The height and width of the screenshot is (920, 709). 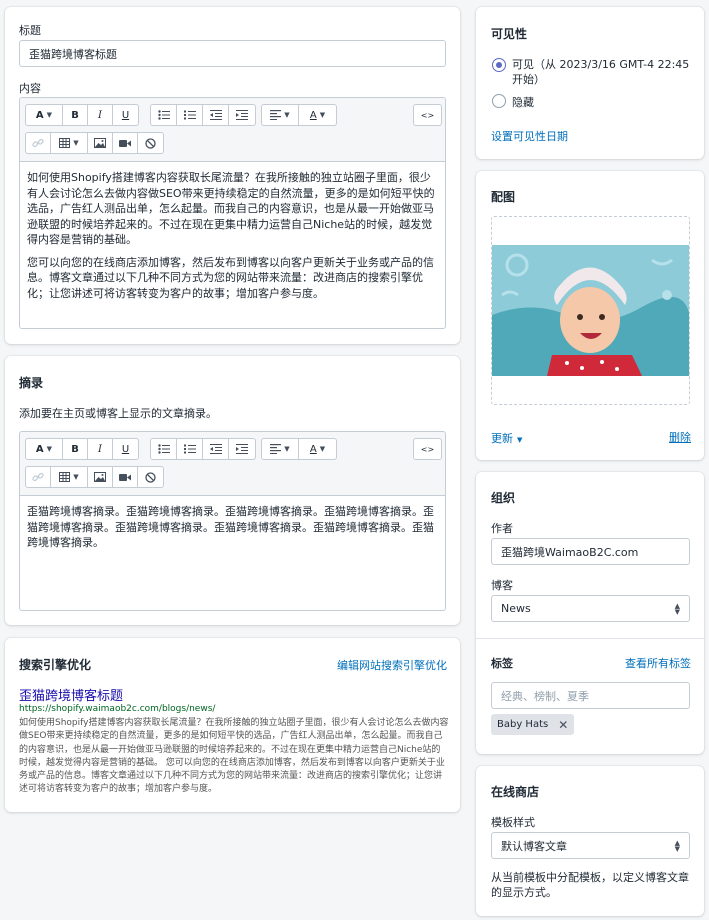 What do you see at coordinates (515, 792) in the screenshot?
I see `online-store-title: 在线商店` at bounding box center [515, 792].